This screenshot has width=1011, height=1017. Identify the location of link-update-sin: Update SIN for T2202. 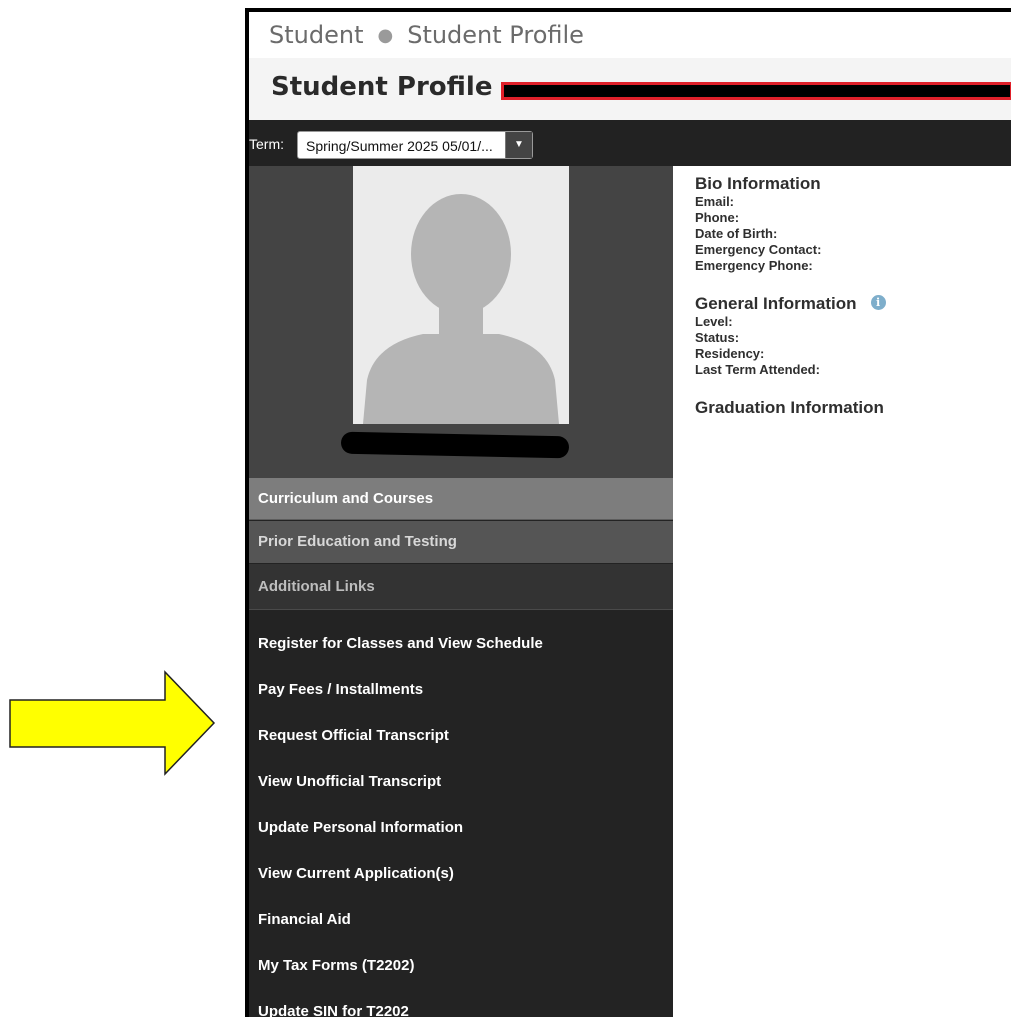
(333, 1010).